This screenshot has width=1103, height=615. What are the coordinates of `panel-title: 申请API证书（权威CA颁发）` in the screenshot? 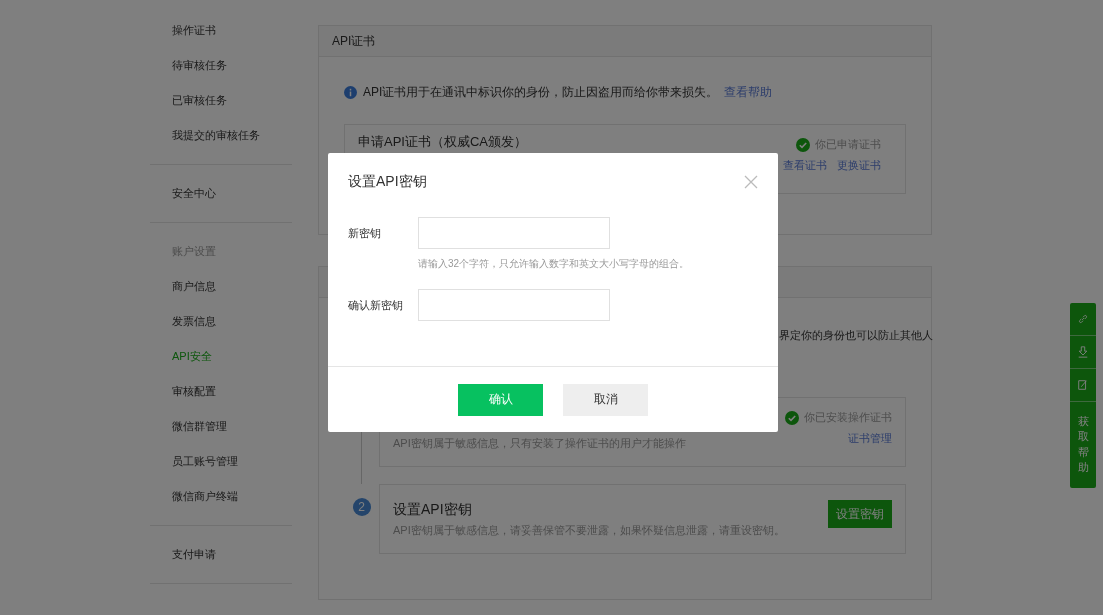 It's located at (442, 142).